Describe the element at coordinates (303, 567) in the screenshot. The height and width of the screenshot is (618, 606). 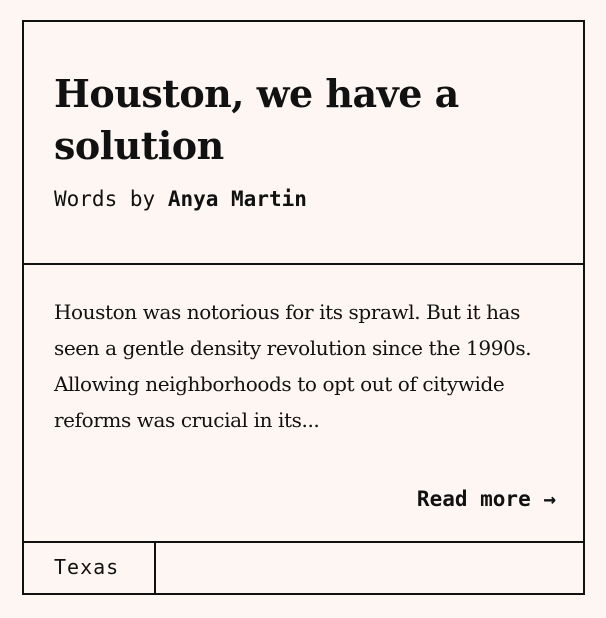
I see `card-footer: Texas` at that location.